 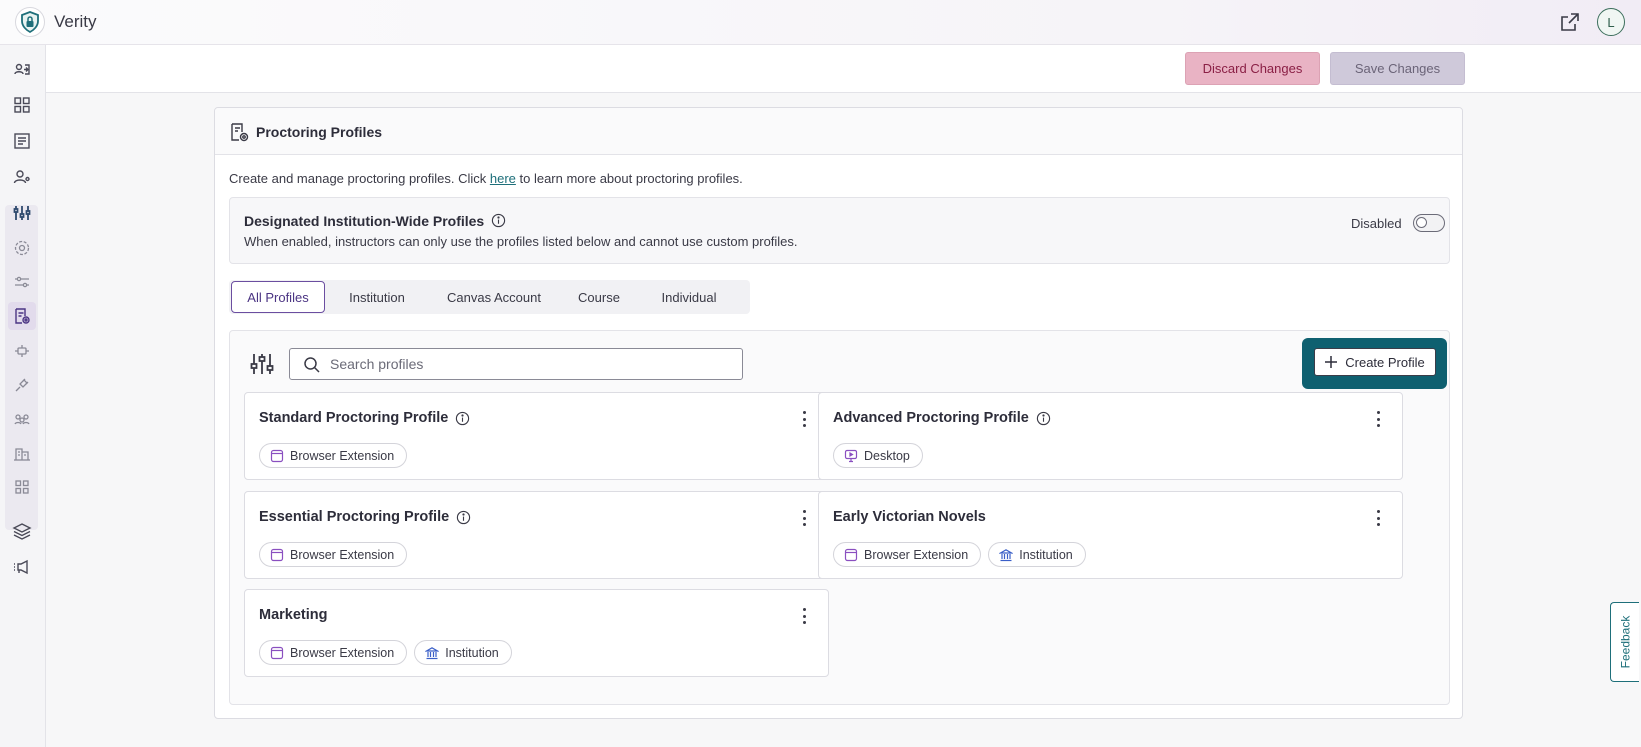 I want to click on sidebar-item-apps, so click(x=22, y=487).